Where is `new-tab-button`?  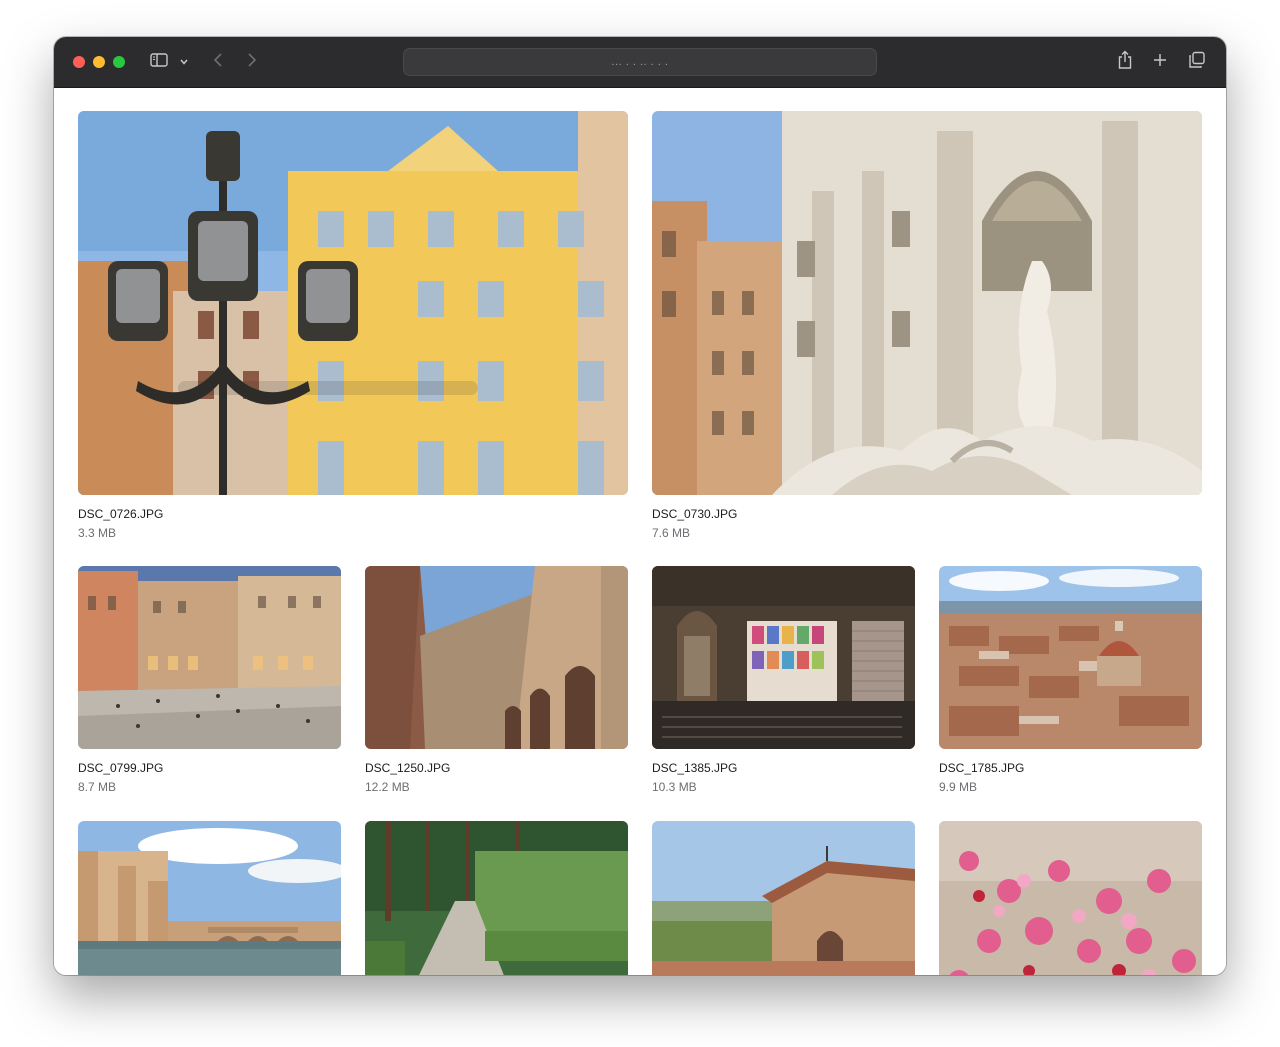
new-tab-button is located at coordinates (1160, 62).